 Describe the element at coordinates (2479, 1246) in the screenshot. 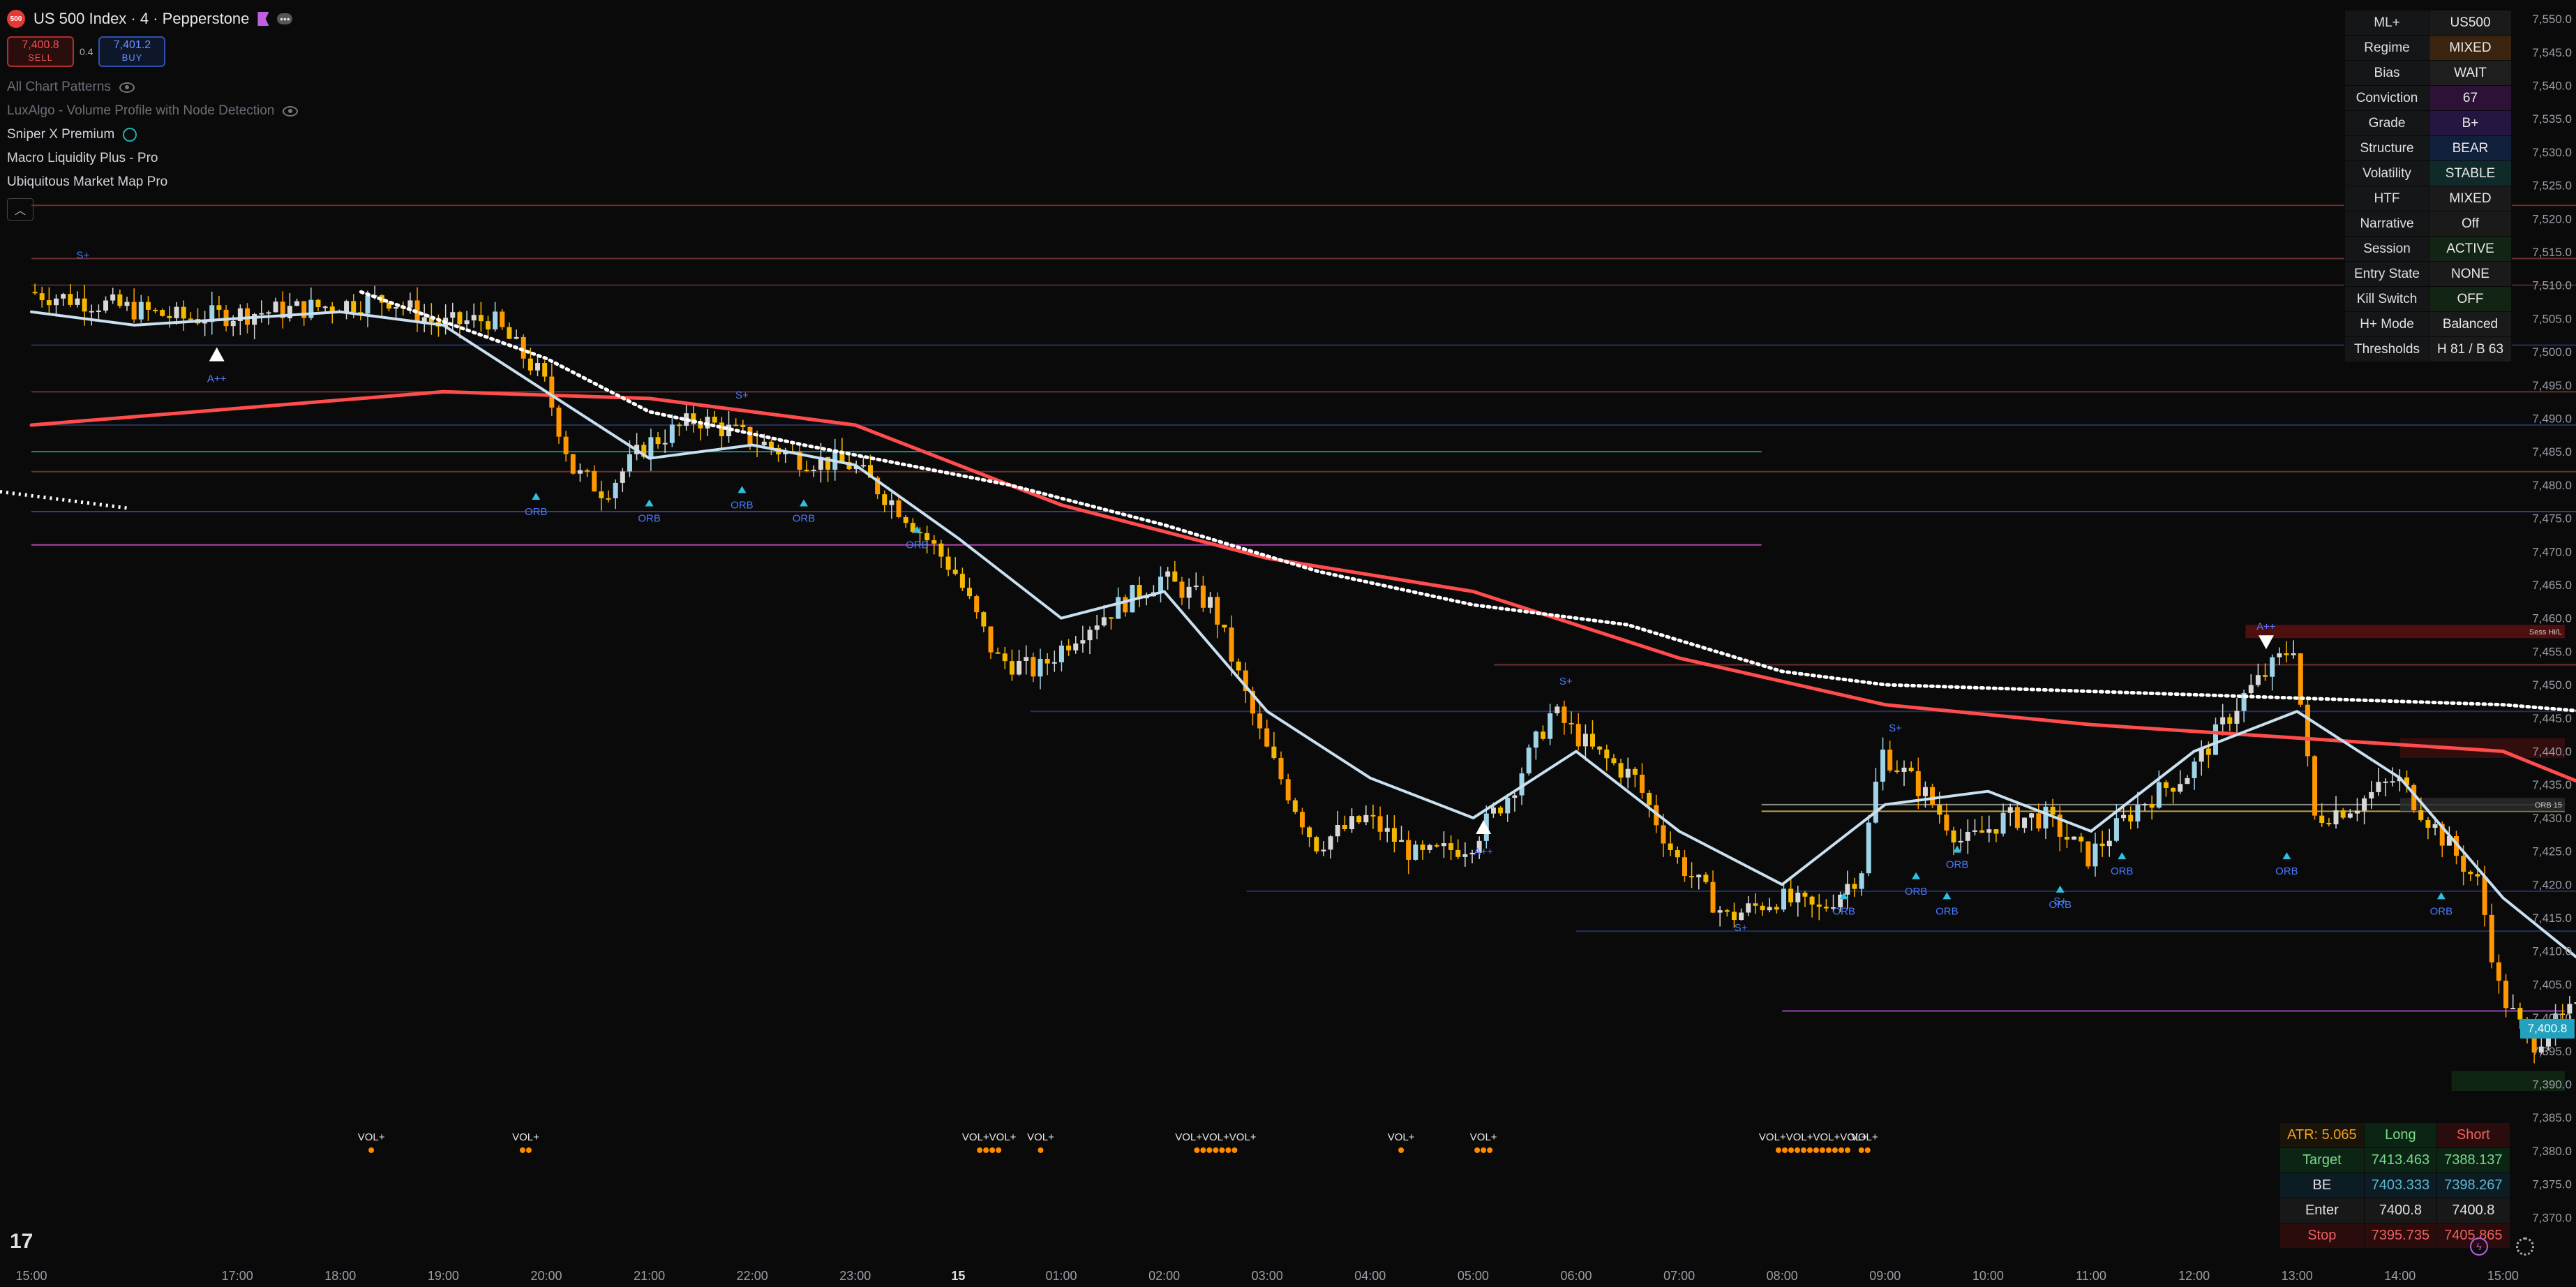

I see `bolt-icon: ϟ` at that location.